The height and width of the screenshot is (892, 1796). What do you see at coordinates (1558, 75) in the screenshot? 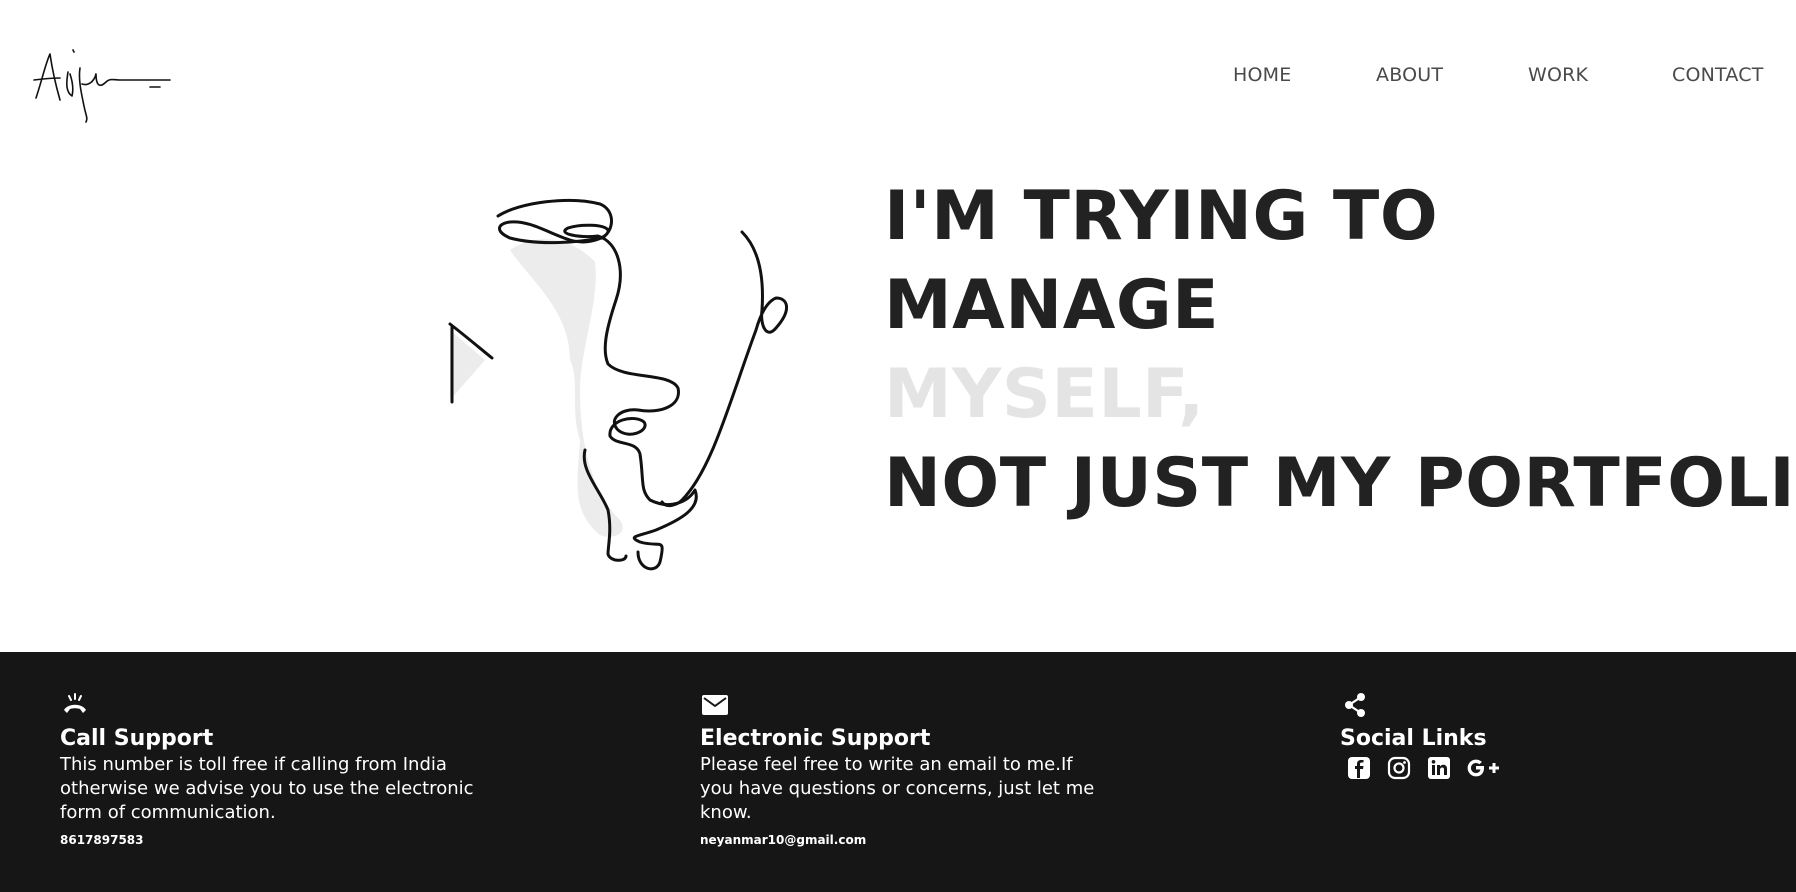
I see `nav-work-link: WORK` at bounding box center [1558, 75].